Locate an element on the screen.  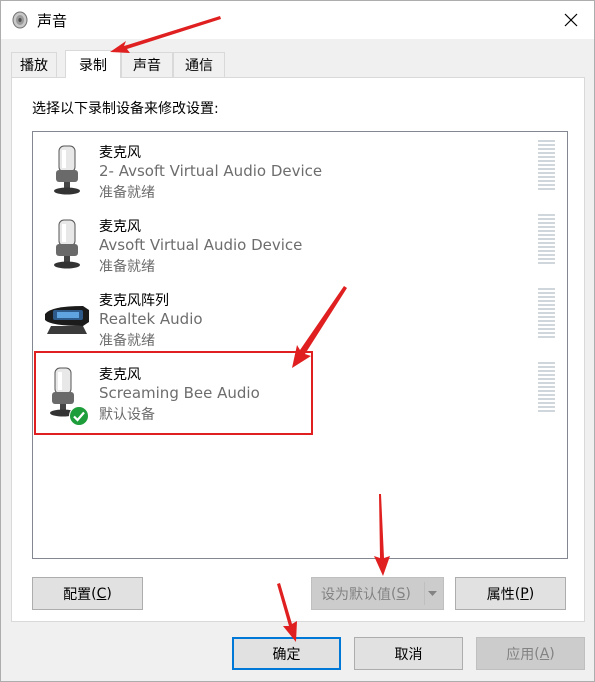
button-label: 确定 is located at coordinates (286, 654).